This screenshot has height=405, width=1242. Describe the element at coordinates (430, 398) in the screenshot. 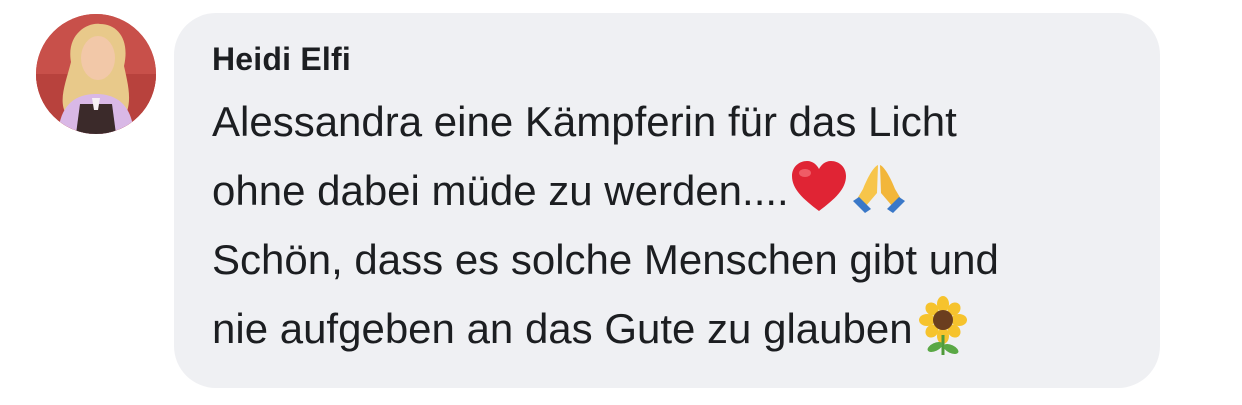

I see `comment-actions-cutoff` at that location.